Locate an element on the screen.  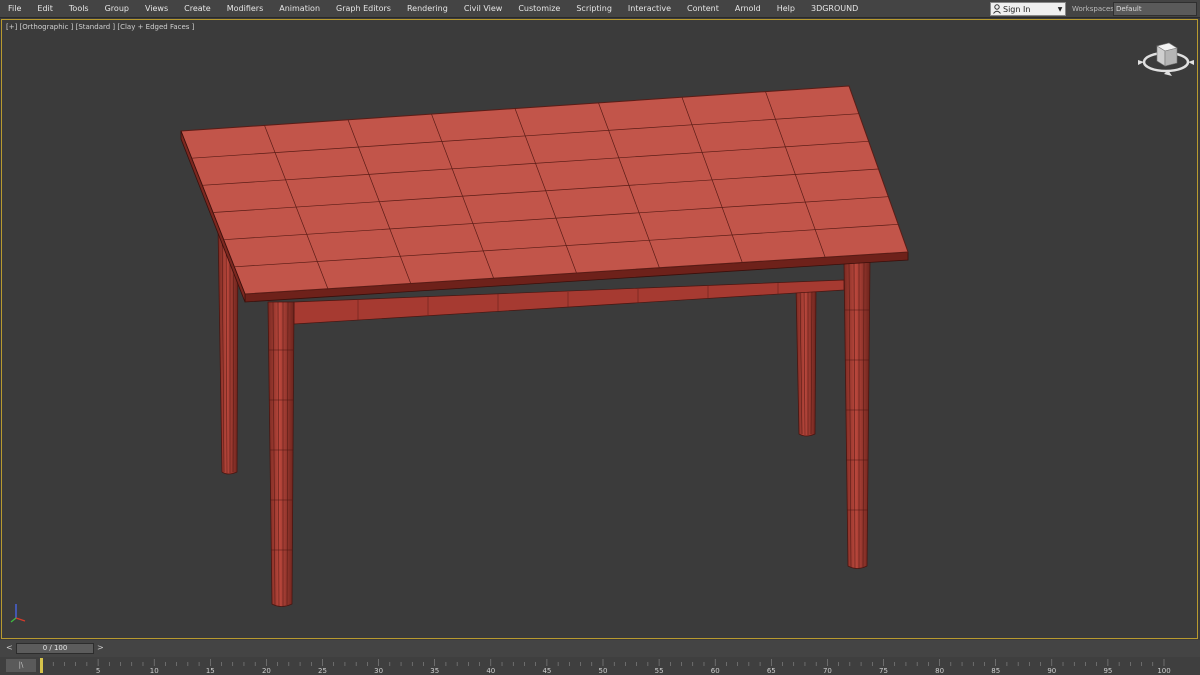
timeline-tick-label: 60 is located at coordinates (715, 671).